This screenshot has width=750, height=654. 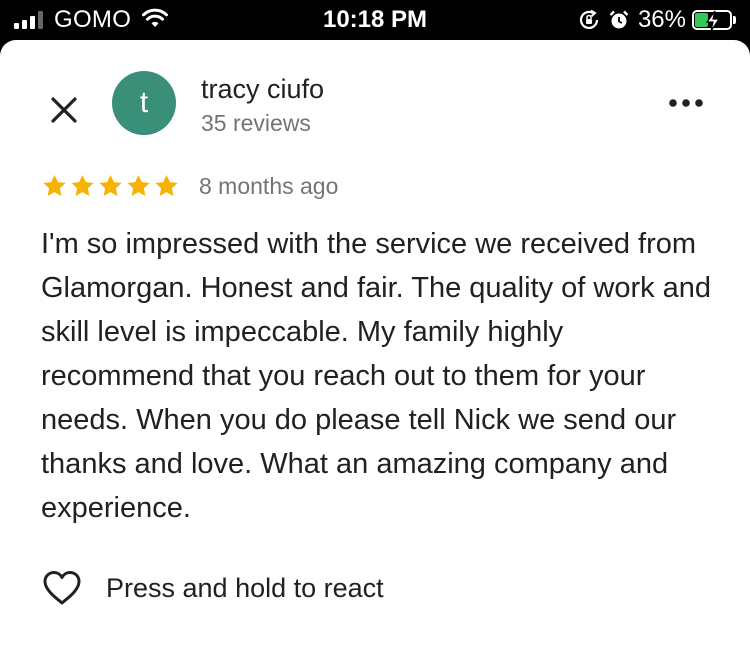 I want to click on close-button, so click(x=64, y=110).